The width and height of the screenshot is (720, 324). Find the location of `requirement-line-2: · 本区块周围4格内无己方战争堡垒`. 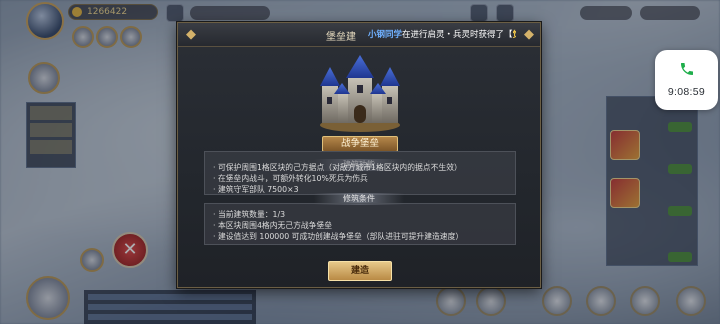

requirement-line-2: · 本区块周围4格内无己方战争堡垒 is located at coordinates (273, 225).